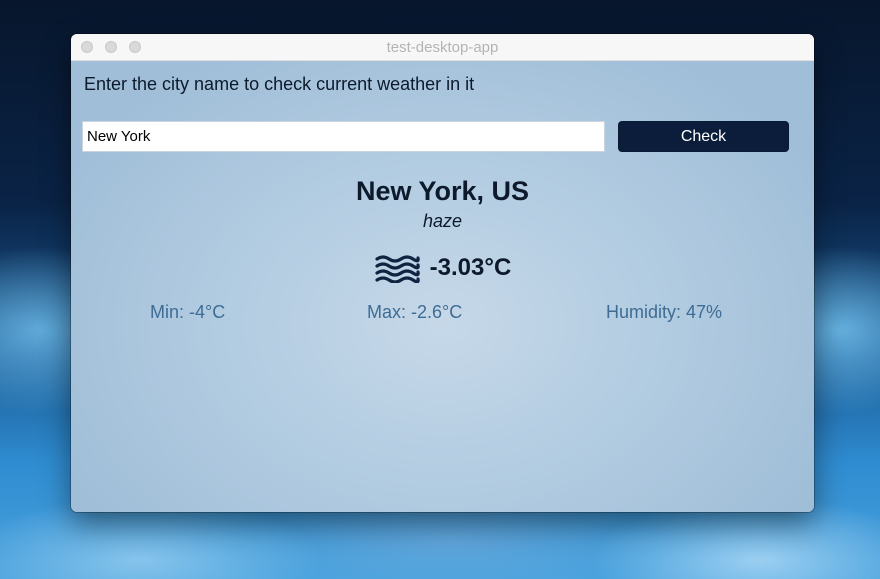 This screenshot has height=579, width=880. I want to click on min-temperature: Min: -4°C, so click(188, 312).